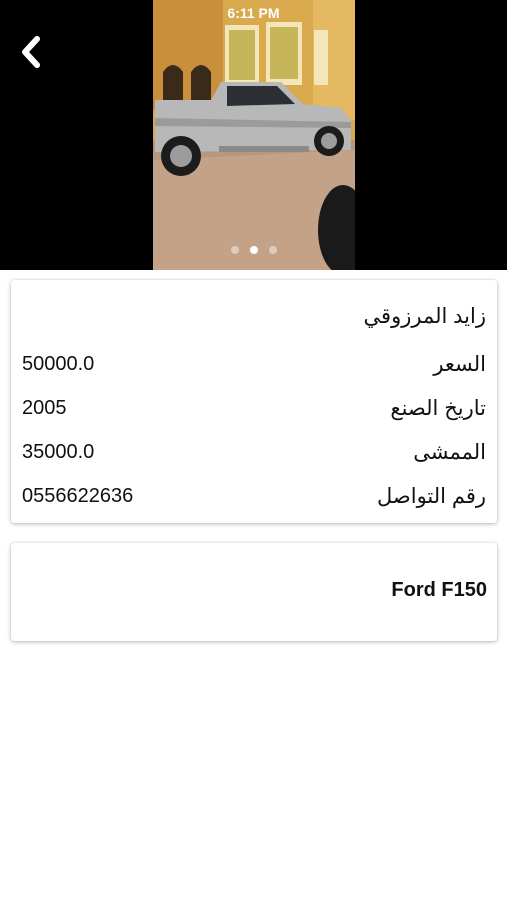  I want to click on car-photo, so click(254, 135).